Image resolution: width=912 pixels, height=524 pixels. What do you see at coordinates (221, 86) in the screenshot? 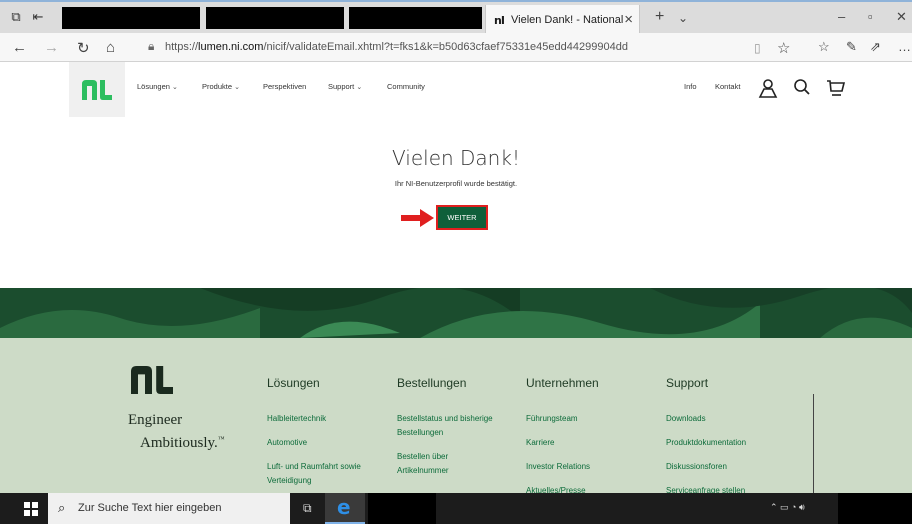
I see `nav-produkte: Produkte ⌄` at bounding box center [221, 86].